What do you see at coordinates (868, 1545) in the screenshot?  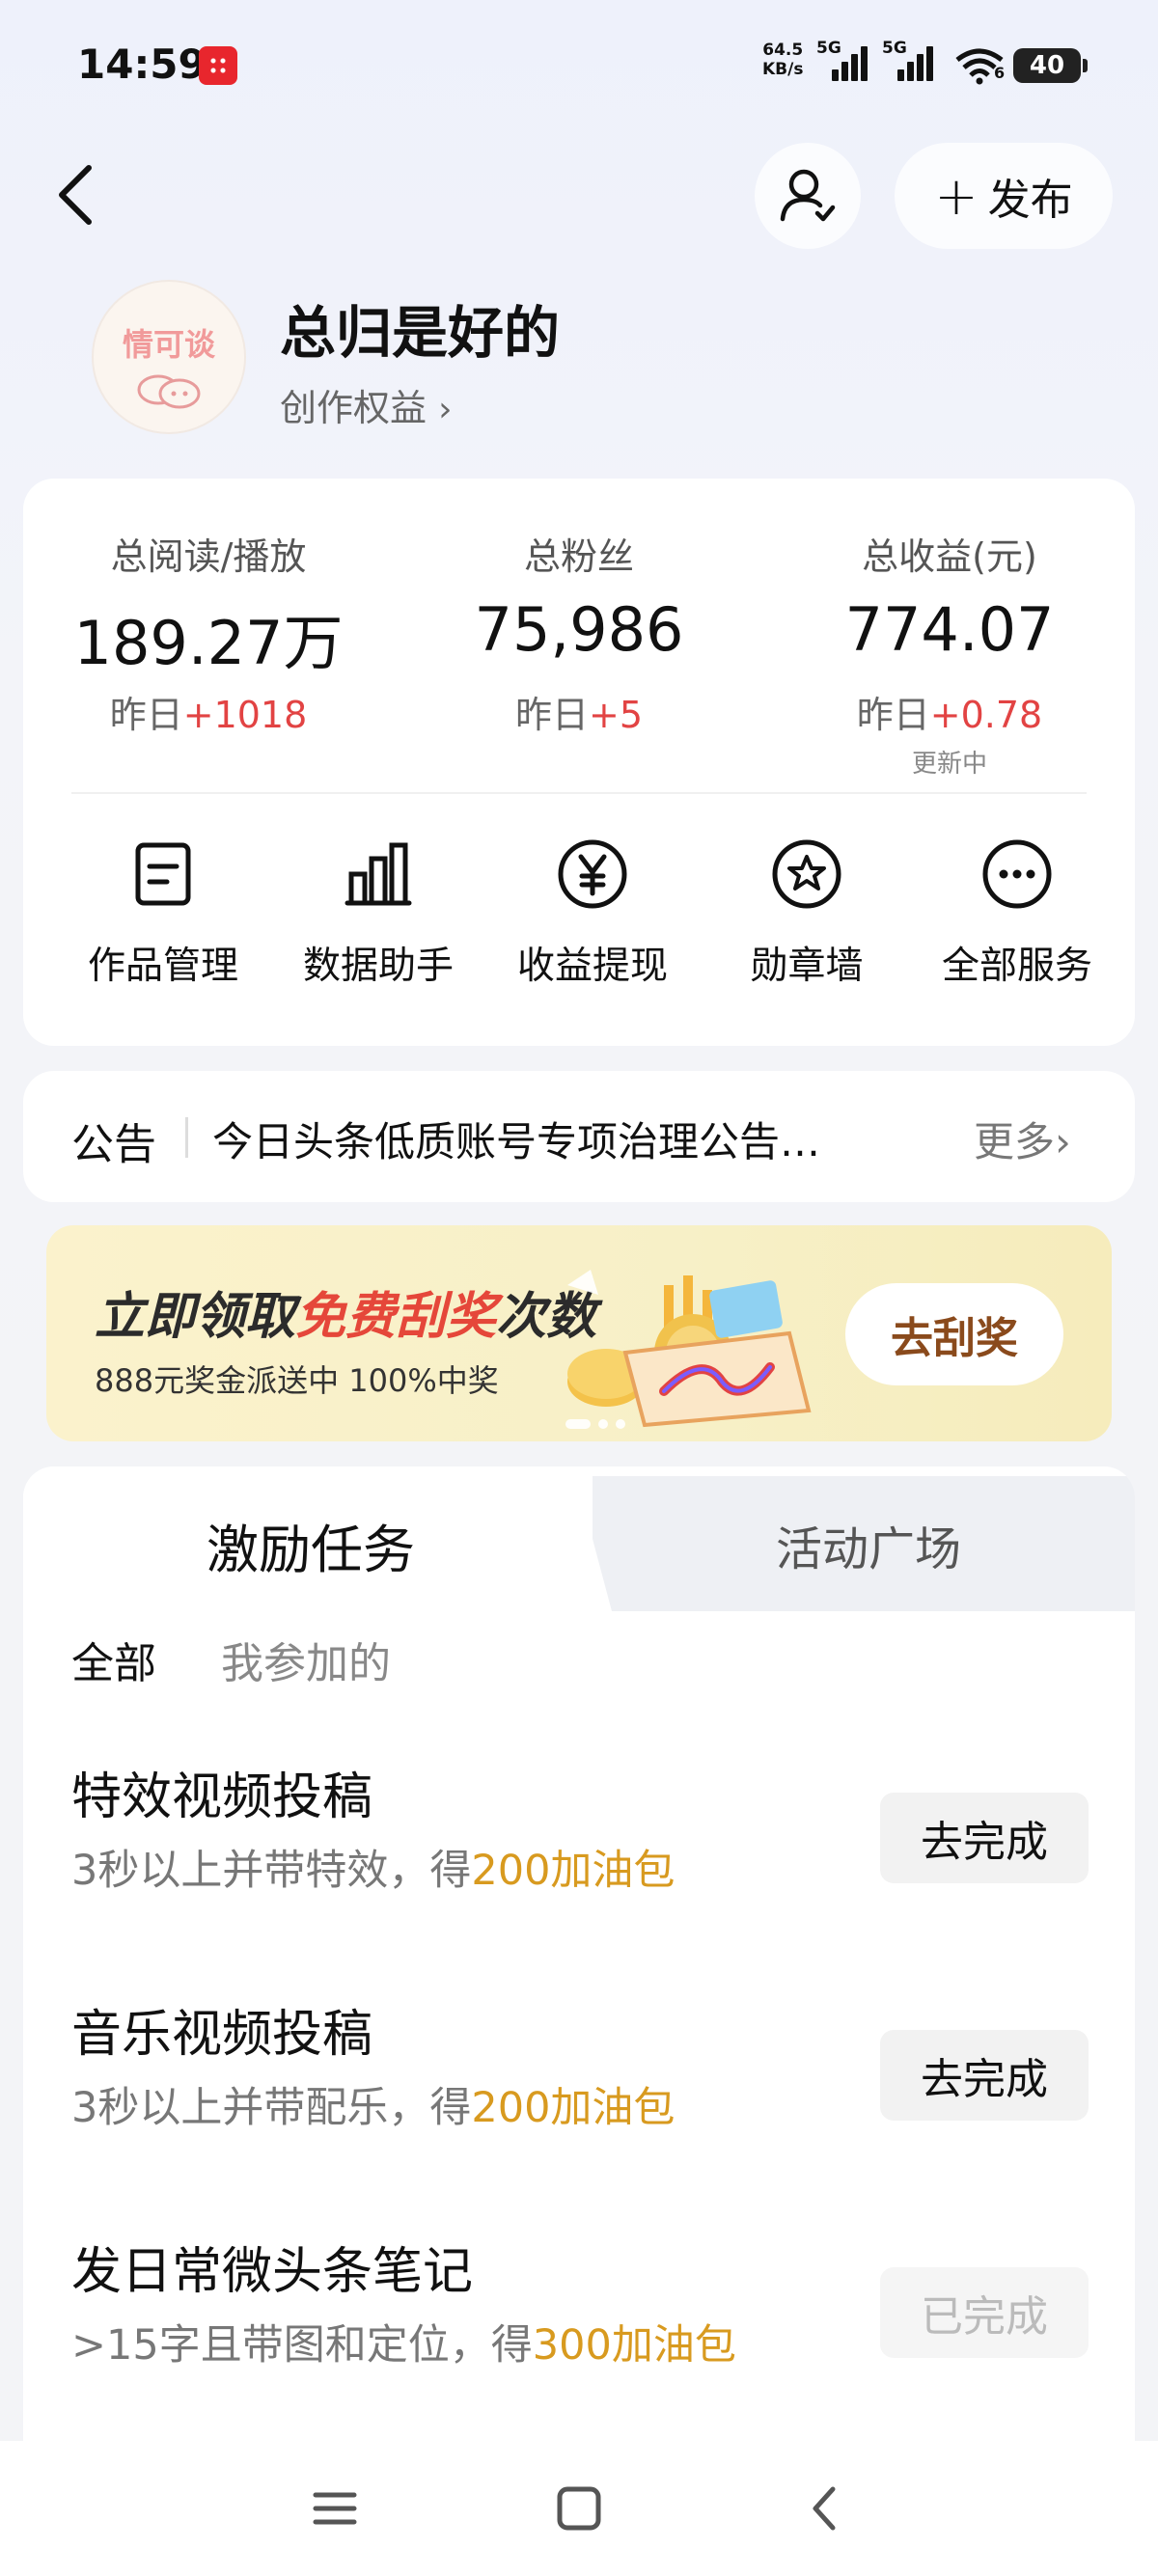 I see `tab-activity-square: 活动广场` at bounding box center [868, 1545].